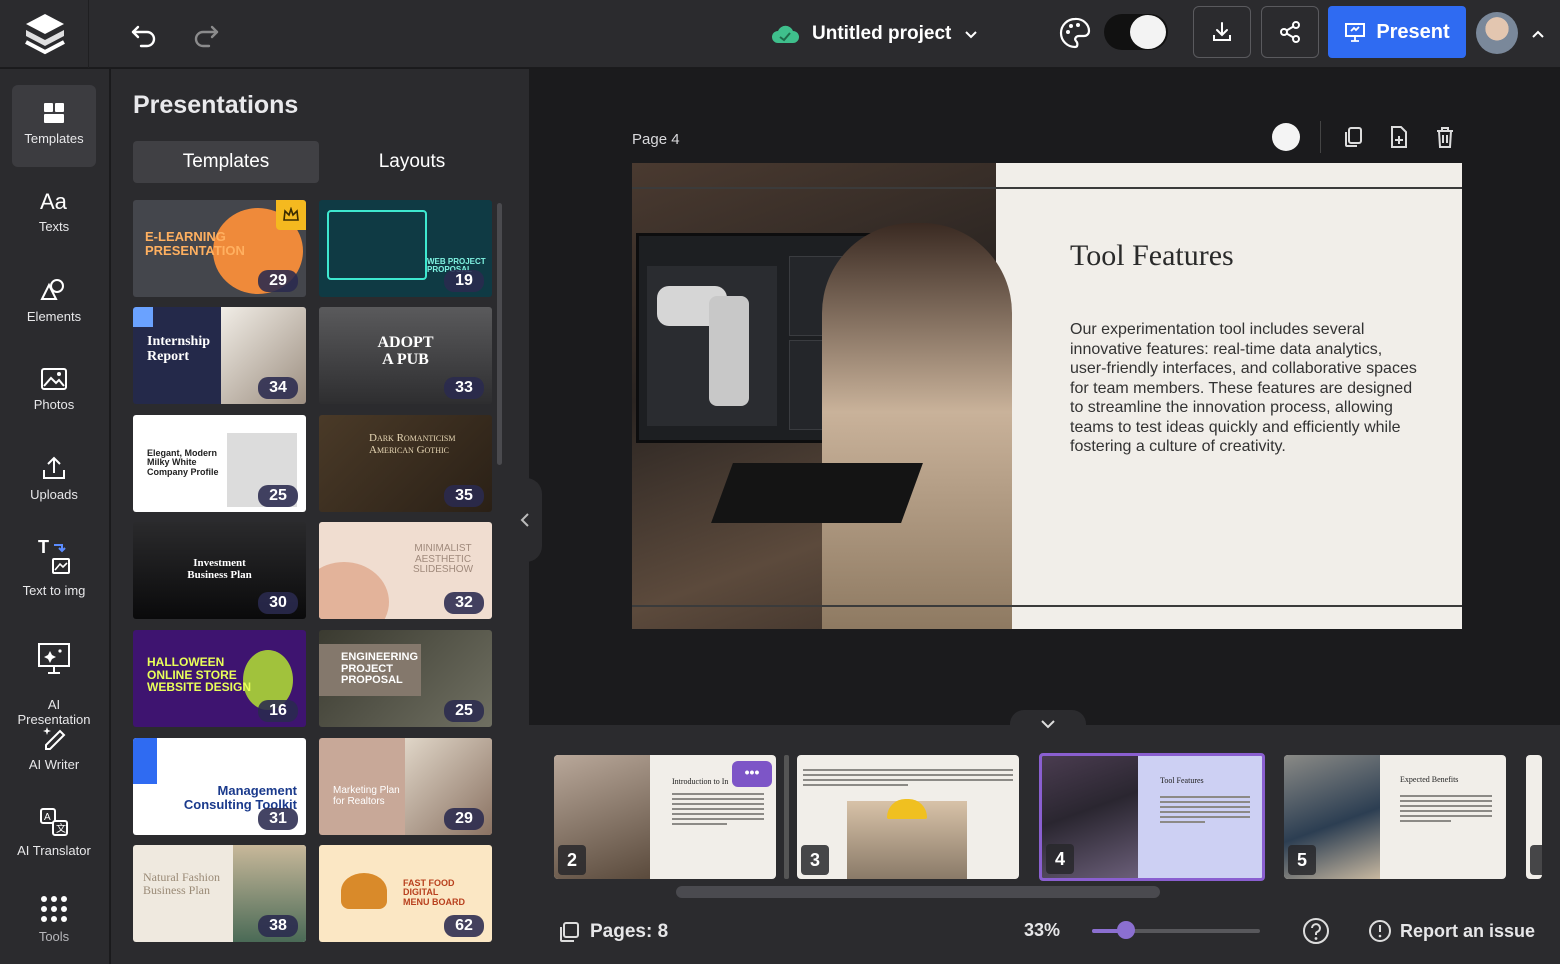 Image resolution: width=1560 pixels, height=964 pixels. I want to click on trash-icon, so click(1445, 137).